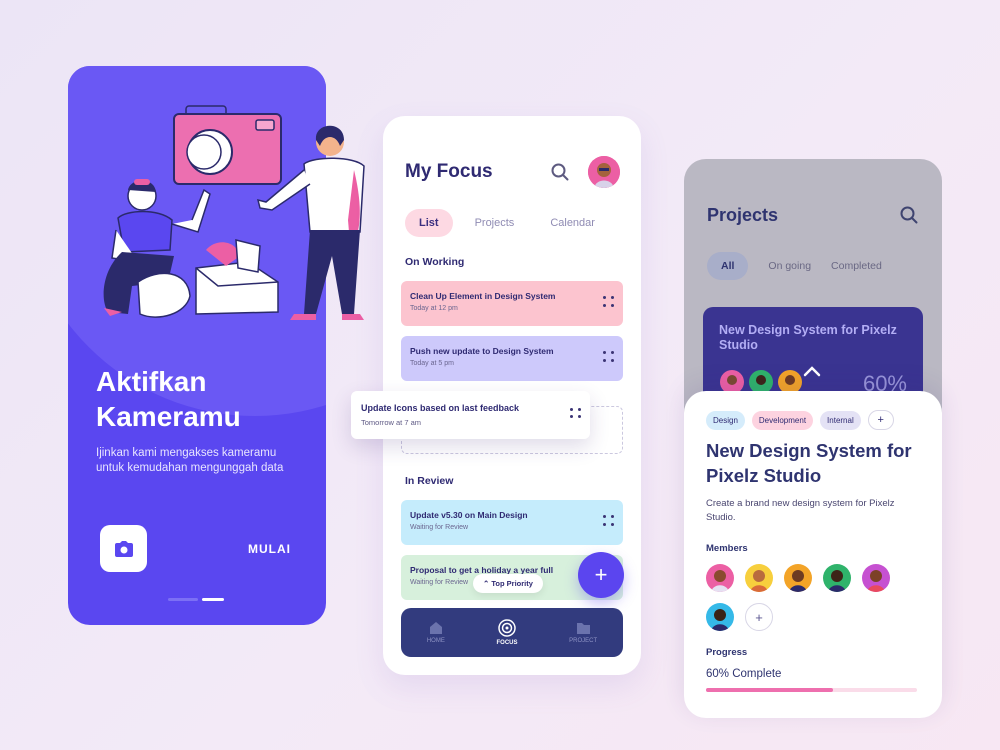  I want to click on nav-label: HOME, so click(435, 641).